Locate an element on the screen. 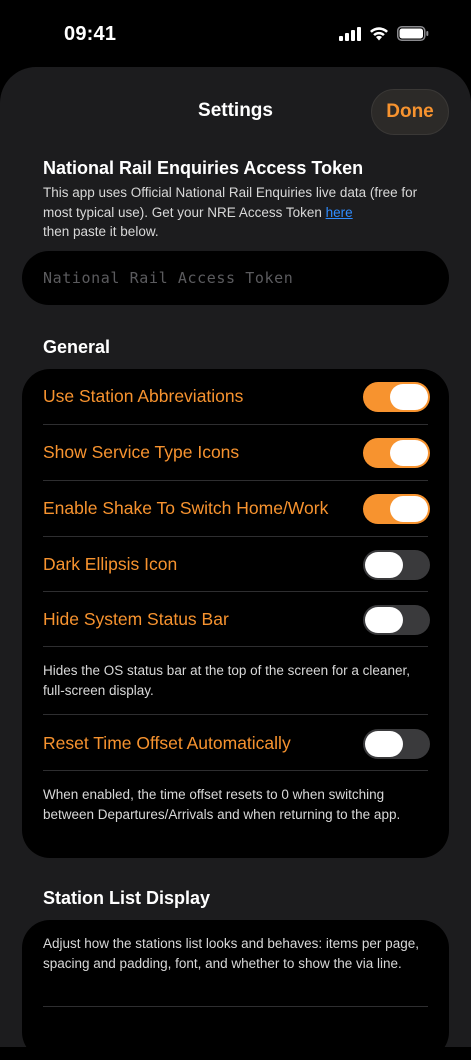 The width and height of the screenshot is (471, 1060). shake-switch-home-work-switch is located at coordinates (396, 508).